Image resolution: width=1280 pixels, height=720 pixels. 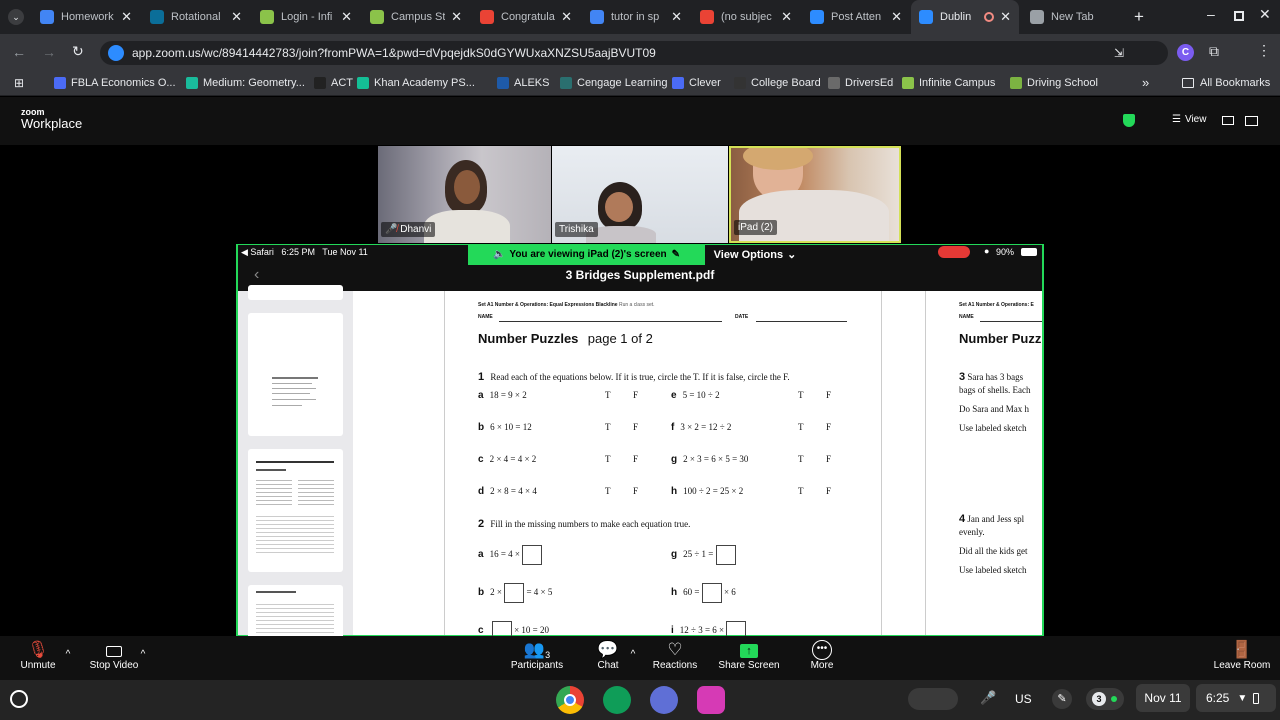 What do you see at coordinates (729, 592) in the screenshot?
I see `equation-after: × 6` at bounding box center [729, 592].